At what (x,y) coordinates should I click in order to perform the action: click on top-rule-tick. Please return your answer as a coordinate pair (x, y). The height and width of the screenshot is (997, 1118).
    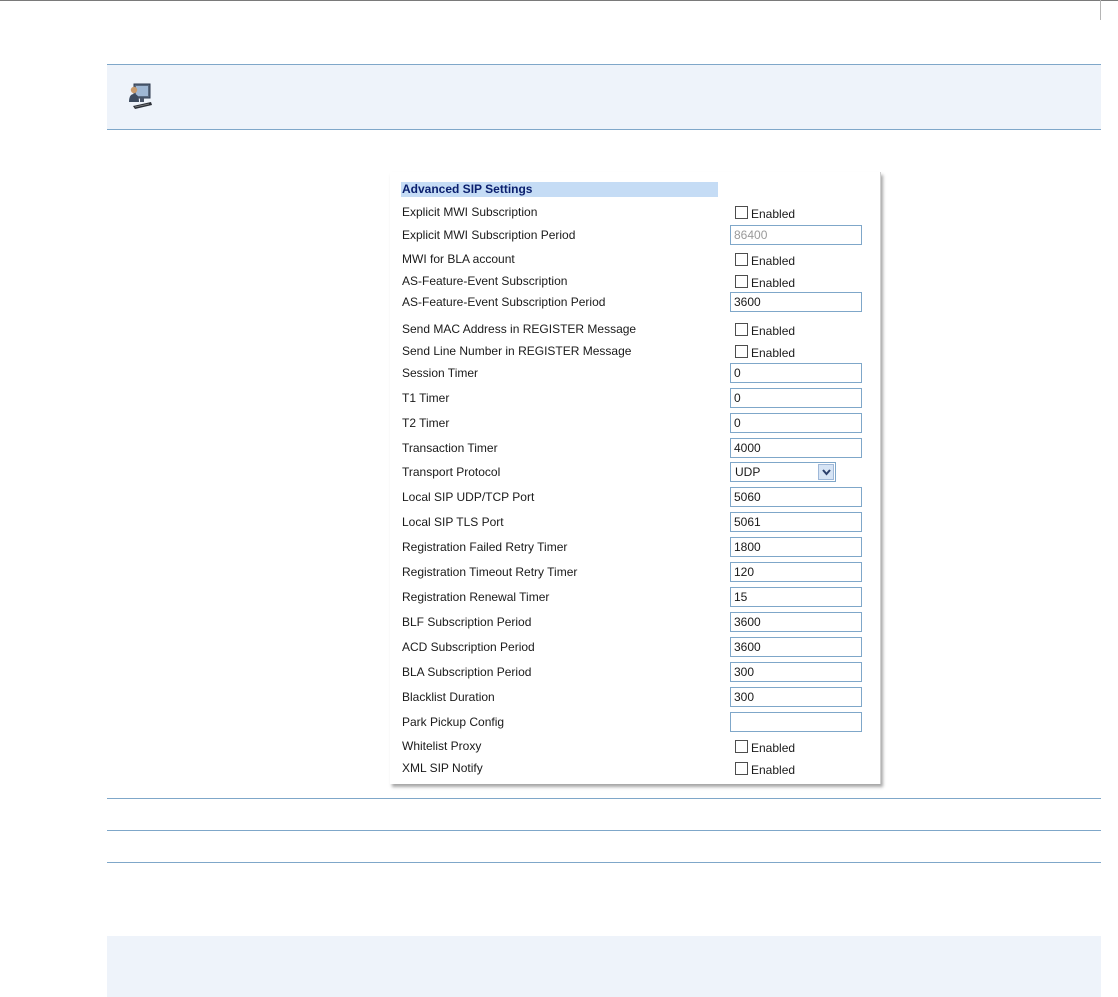
    Looking at the image, I should click on (1100, 10).